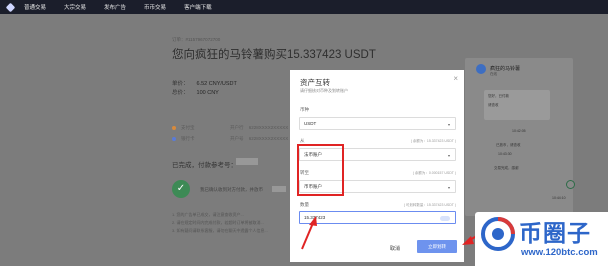  I want to click on annotation-arrow-amount, so click(309, 233).